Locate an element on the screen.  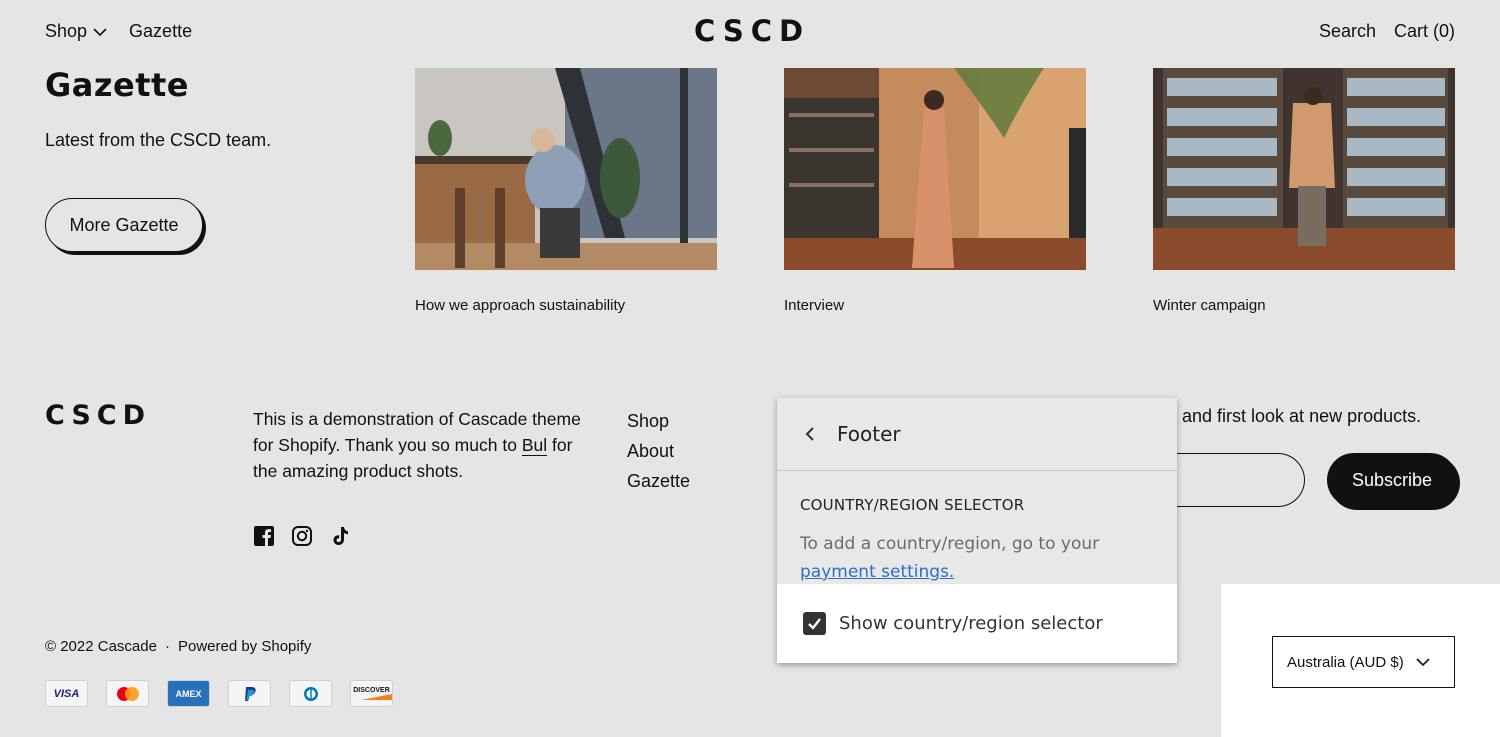
popup-title: Footer is located at coordinates (869, 434).